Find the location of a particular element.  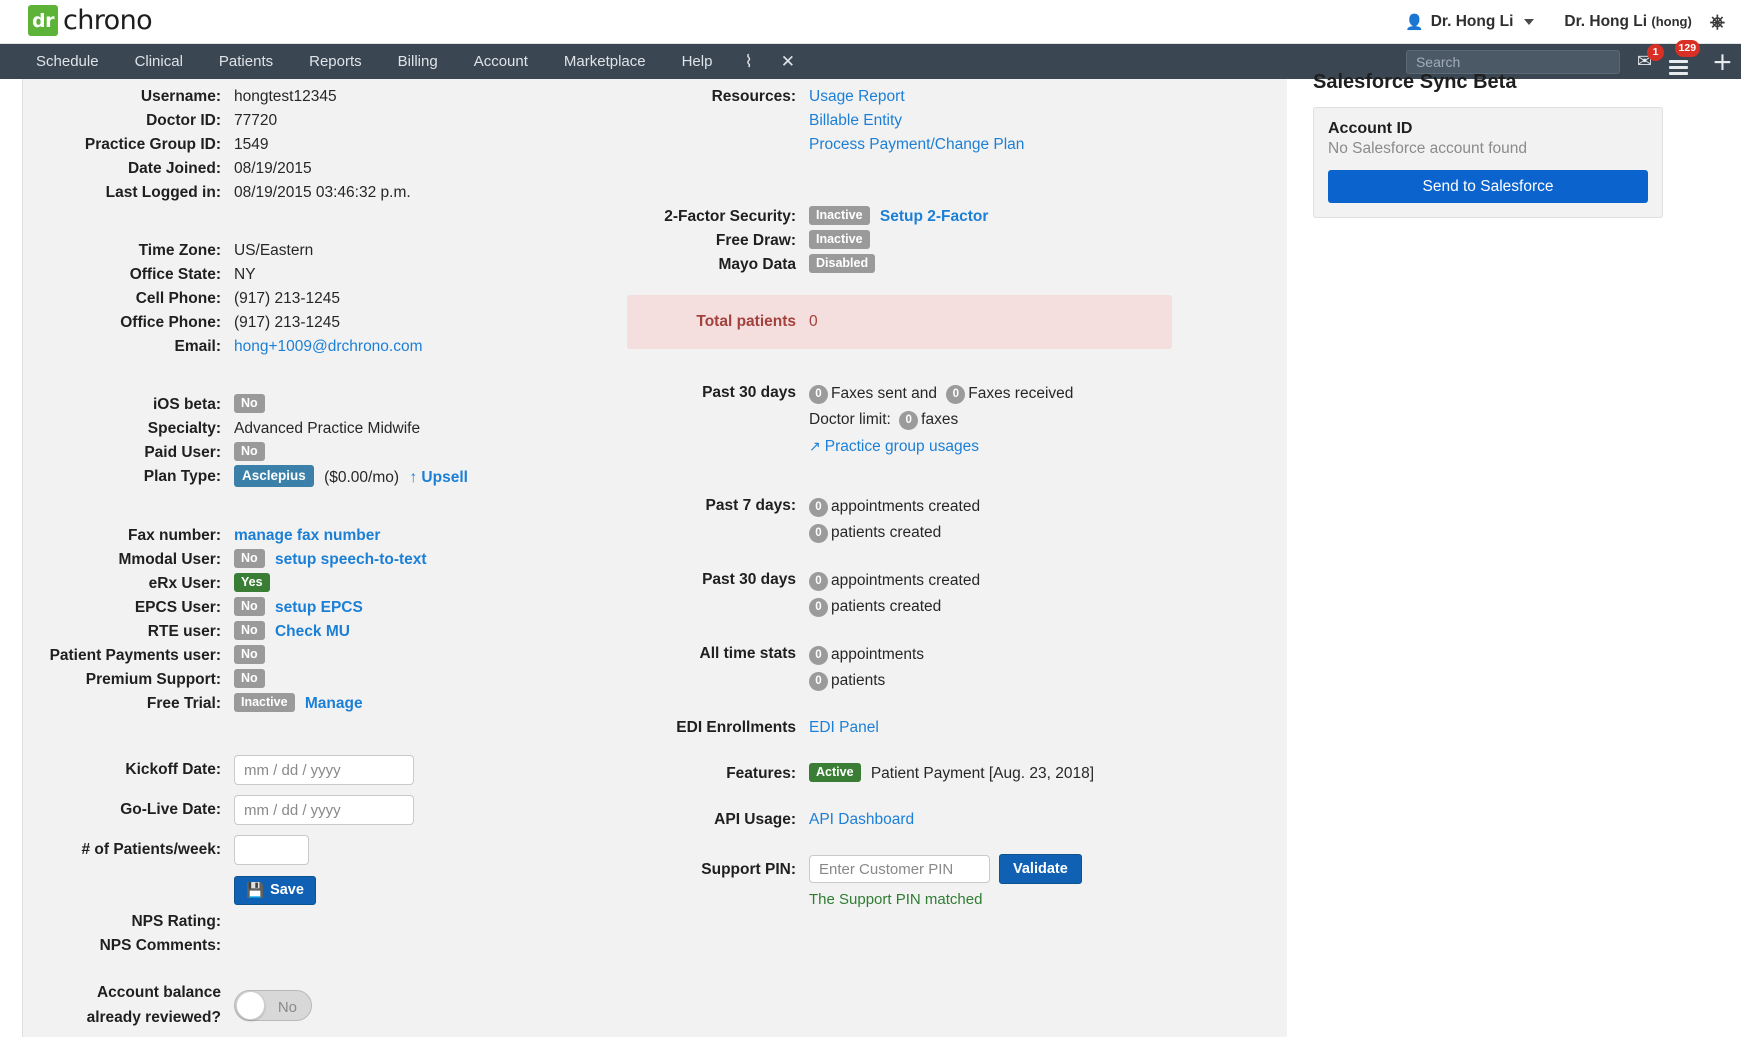

patients-per-week-input is located at coordinates (271, 850).